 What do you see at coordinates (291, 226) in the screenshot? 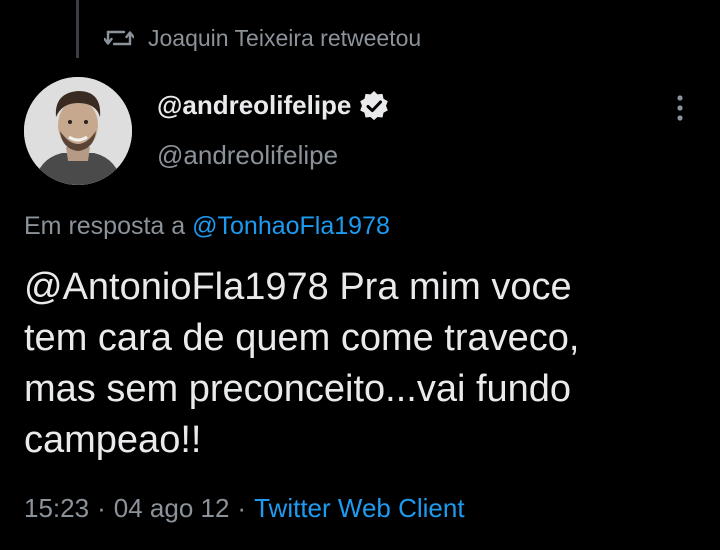
I see `reply-to-link: @TonhaoFla1978` at bounding box center [291, 226].